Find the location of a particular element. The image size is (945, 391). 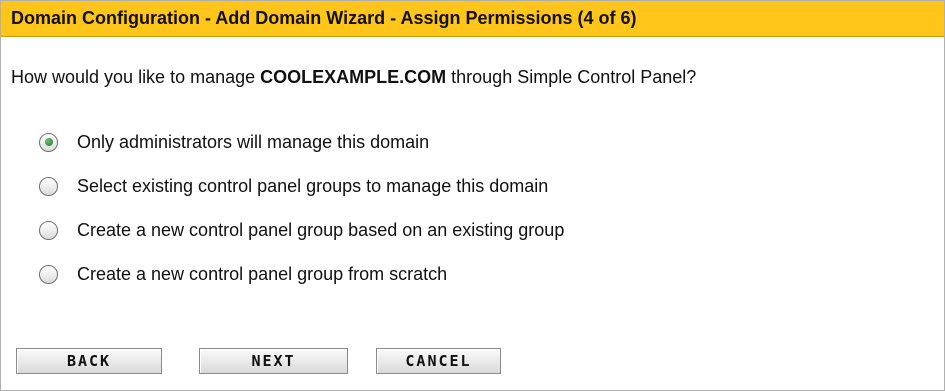

cancel-button: CANCEL is located at coordinates (438, 361).